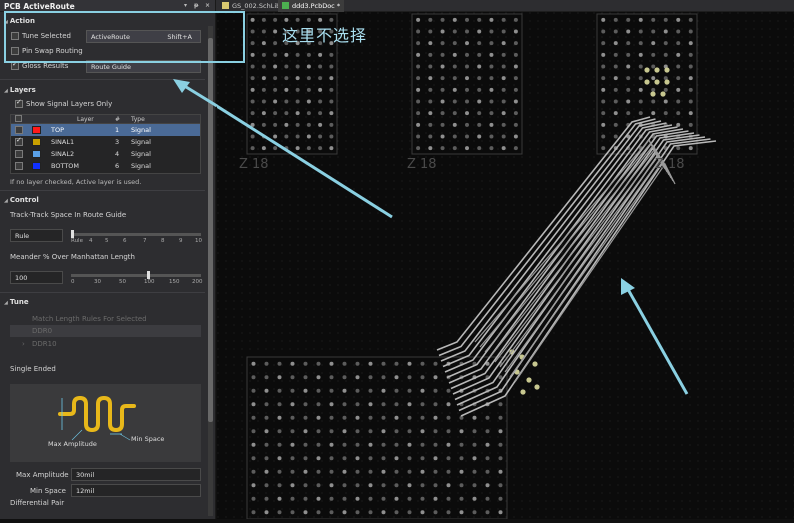 The width and height of the screenshot is (794, 523). What do you see at coordinates (105, 154) in the screenshot?
I see `layer-row: SINAL2 4 Signal` at bounding box center [105, 154].